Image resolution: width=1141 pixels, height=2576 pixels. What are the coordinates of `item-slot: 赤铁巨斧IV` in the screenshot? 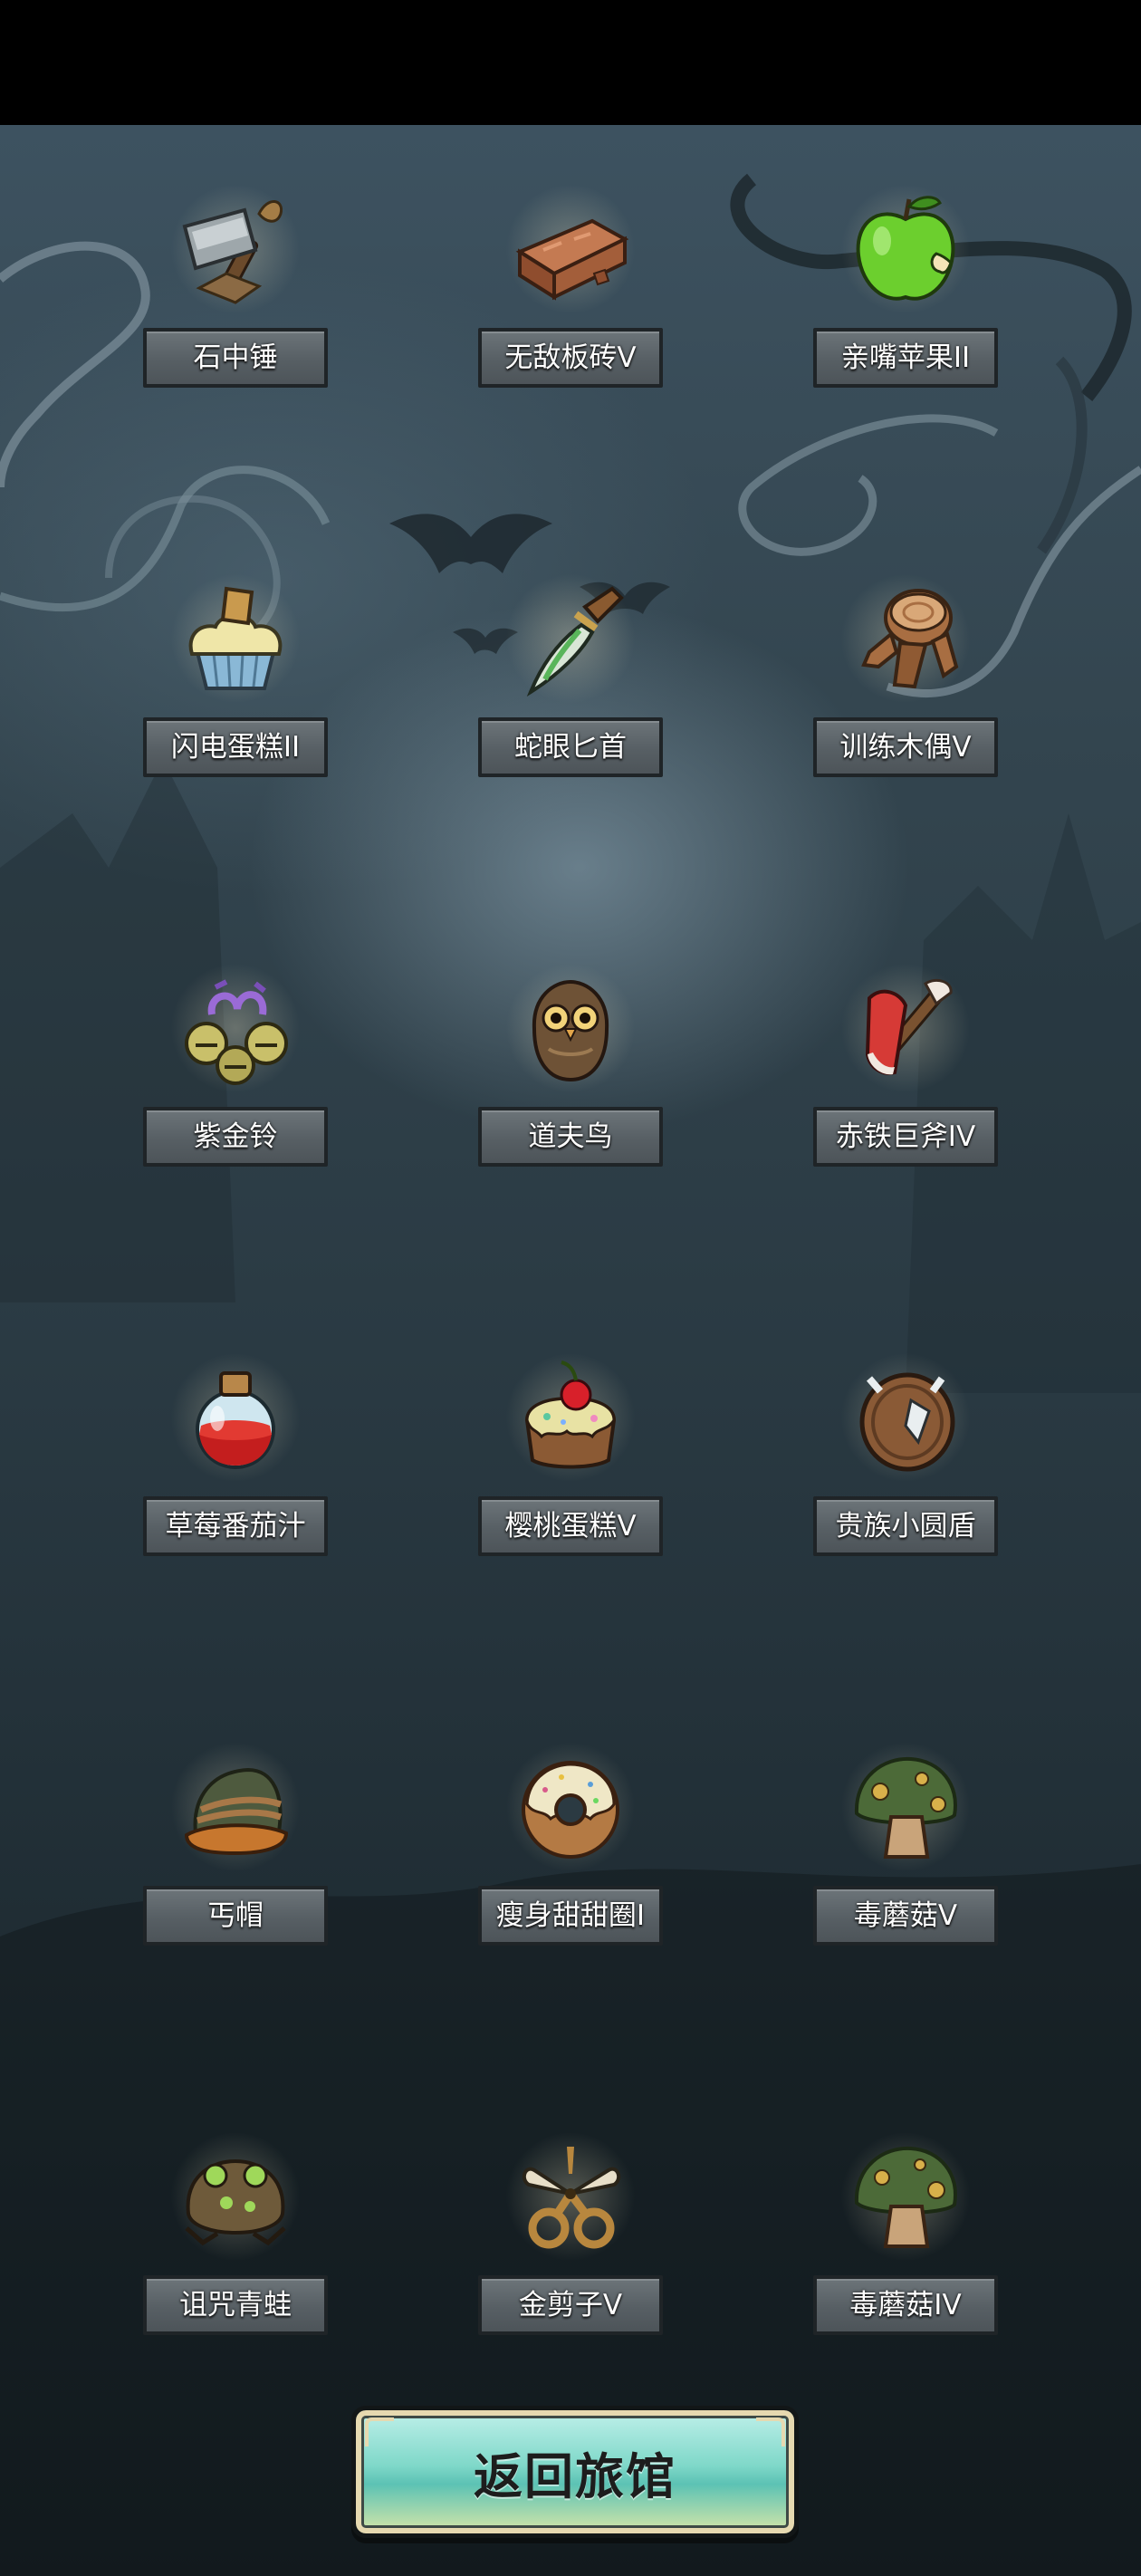 It's located at (905, 1068).